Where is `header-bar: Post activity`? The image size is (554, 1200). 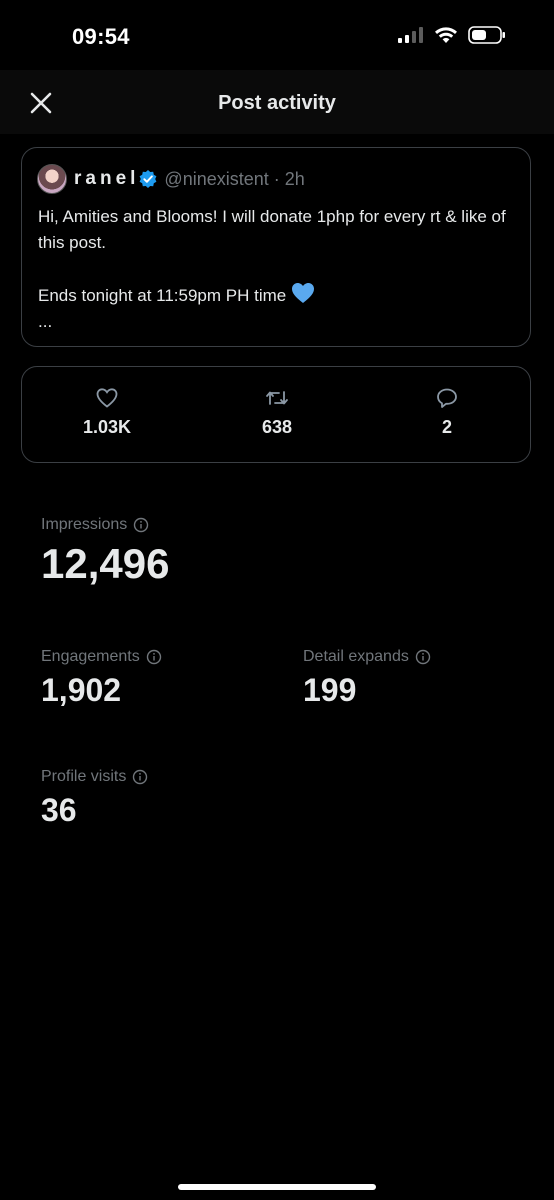
header-bar: Post activity is located at coordinates (277, 102).